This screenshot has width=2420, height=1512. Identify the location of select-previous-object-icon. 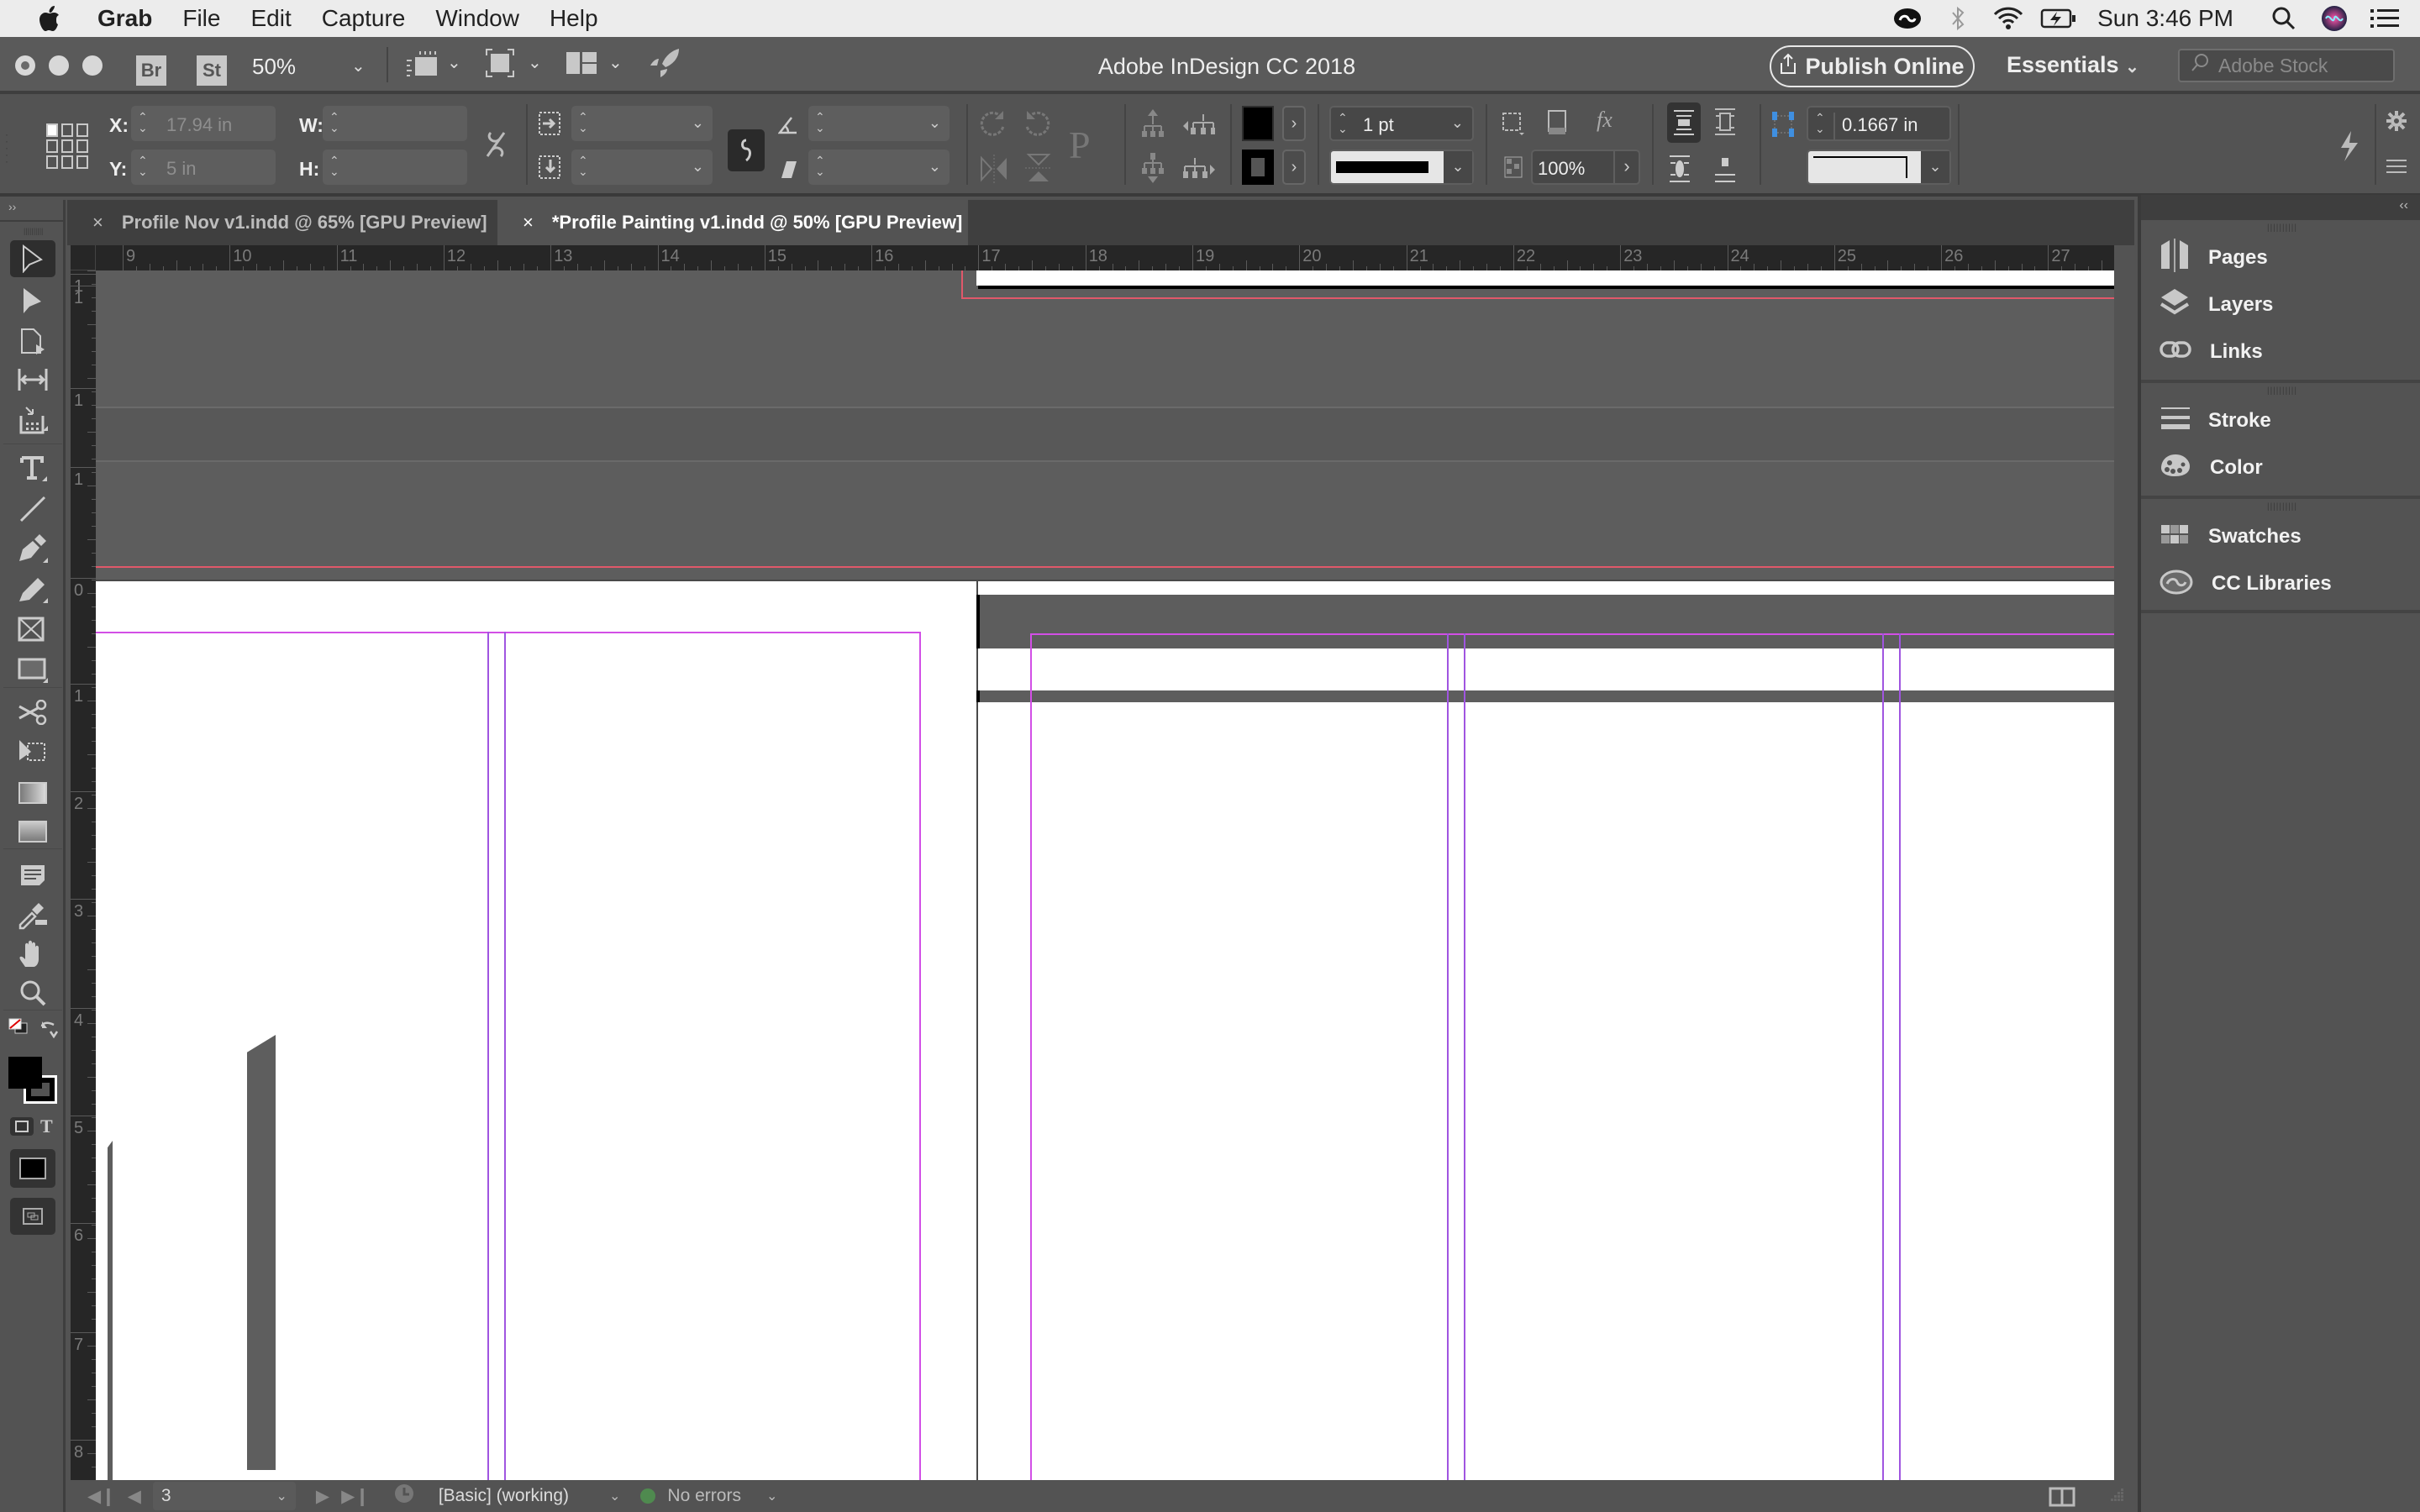
(1199, 127).